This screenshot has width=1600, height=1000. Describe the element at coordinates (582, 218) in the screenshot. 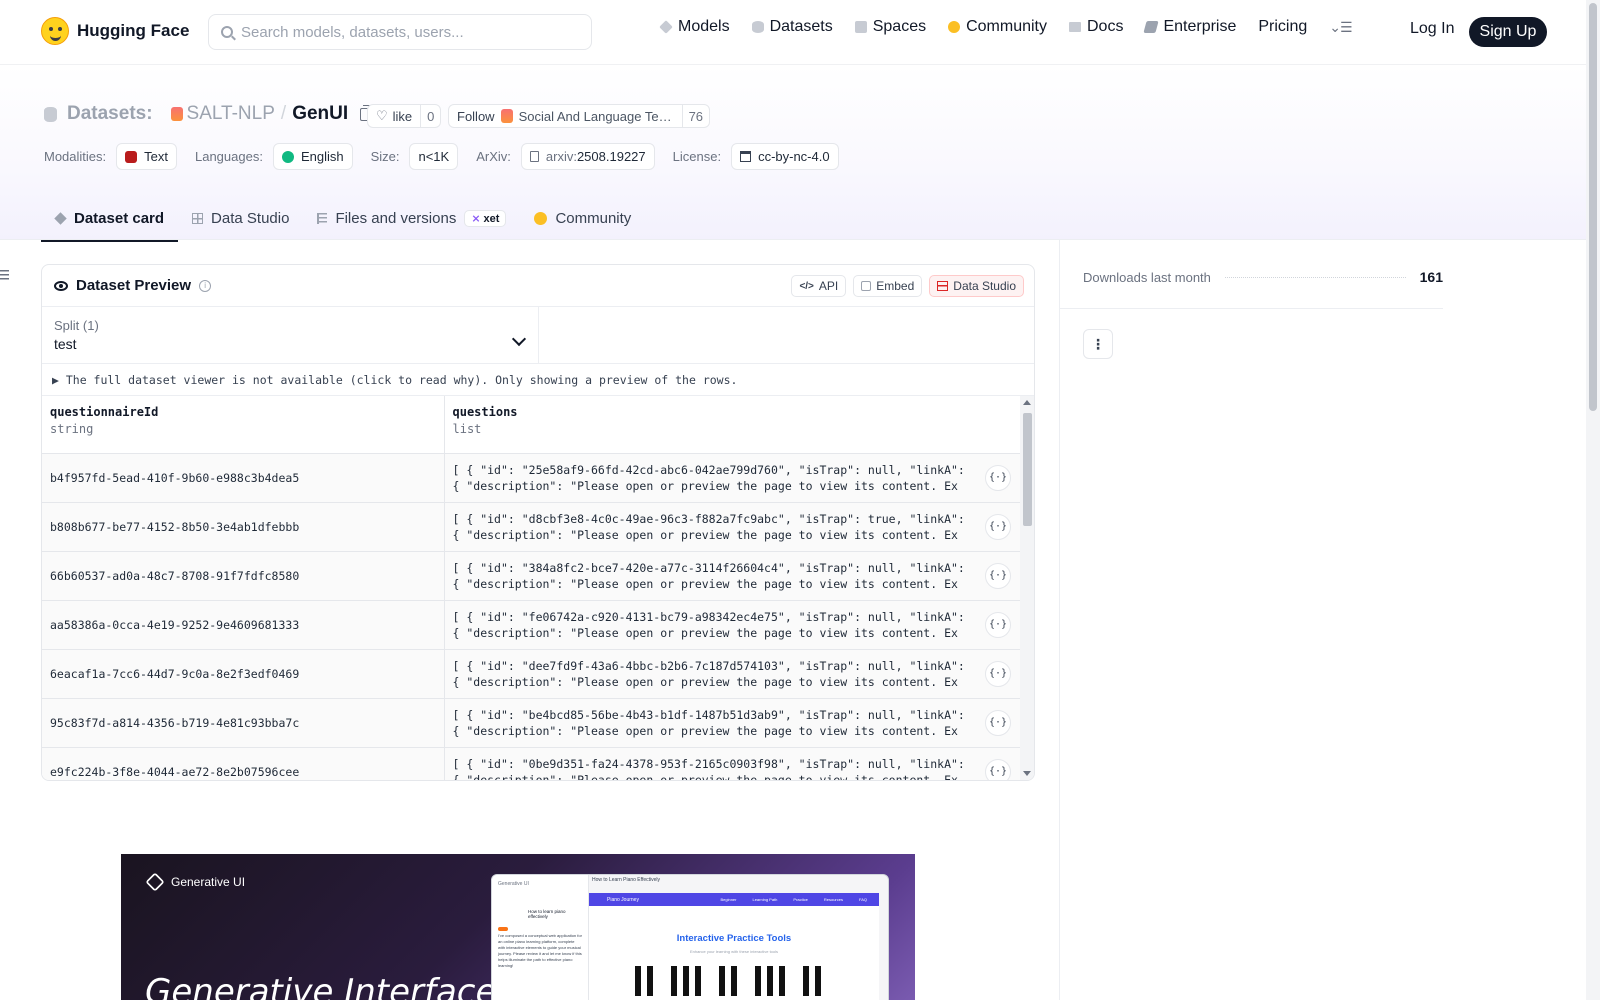

I see `tab-community: Community` at that location.